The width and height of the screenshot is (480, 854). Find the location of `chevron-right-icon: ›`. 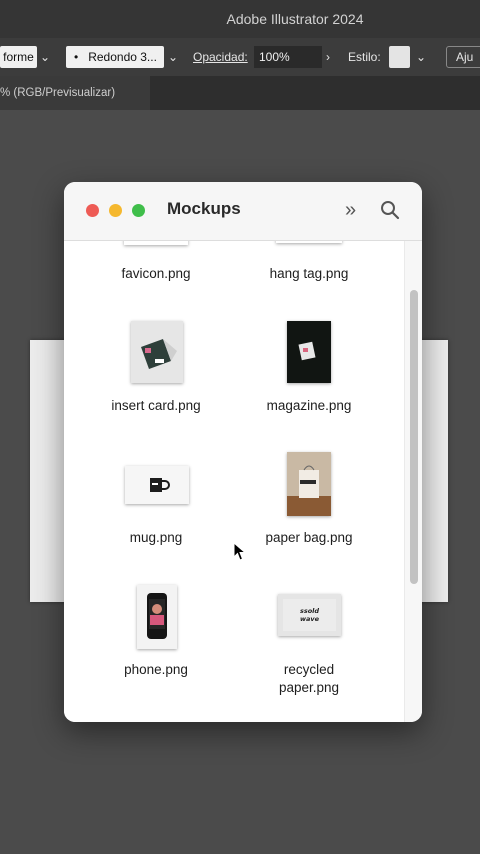

chevron-right-icon: › is located at coordinates (328, 57).